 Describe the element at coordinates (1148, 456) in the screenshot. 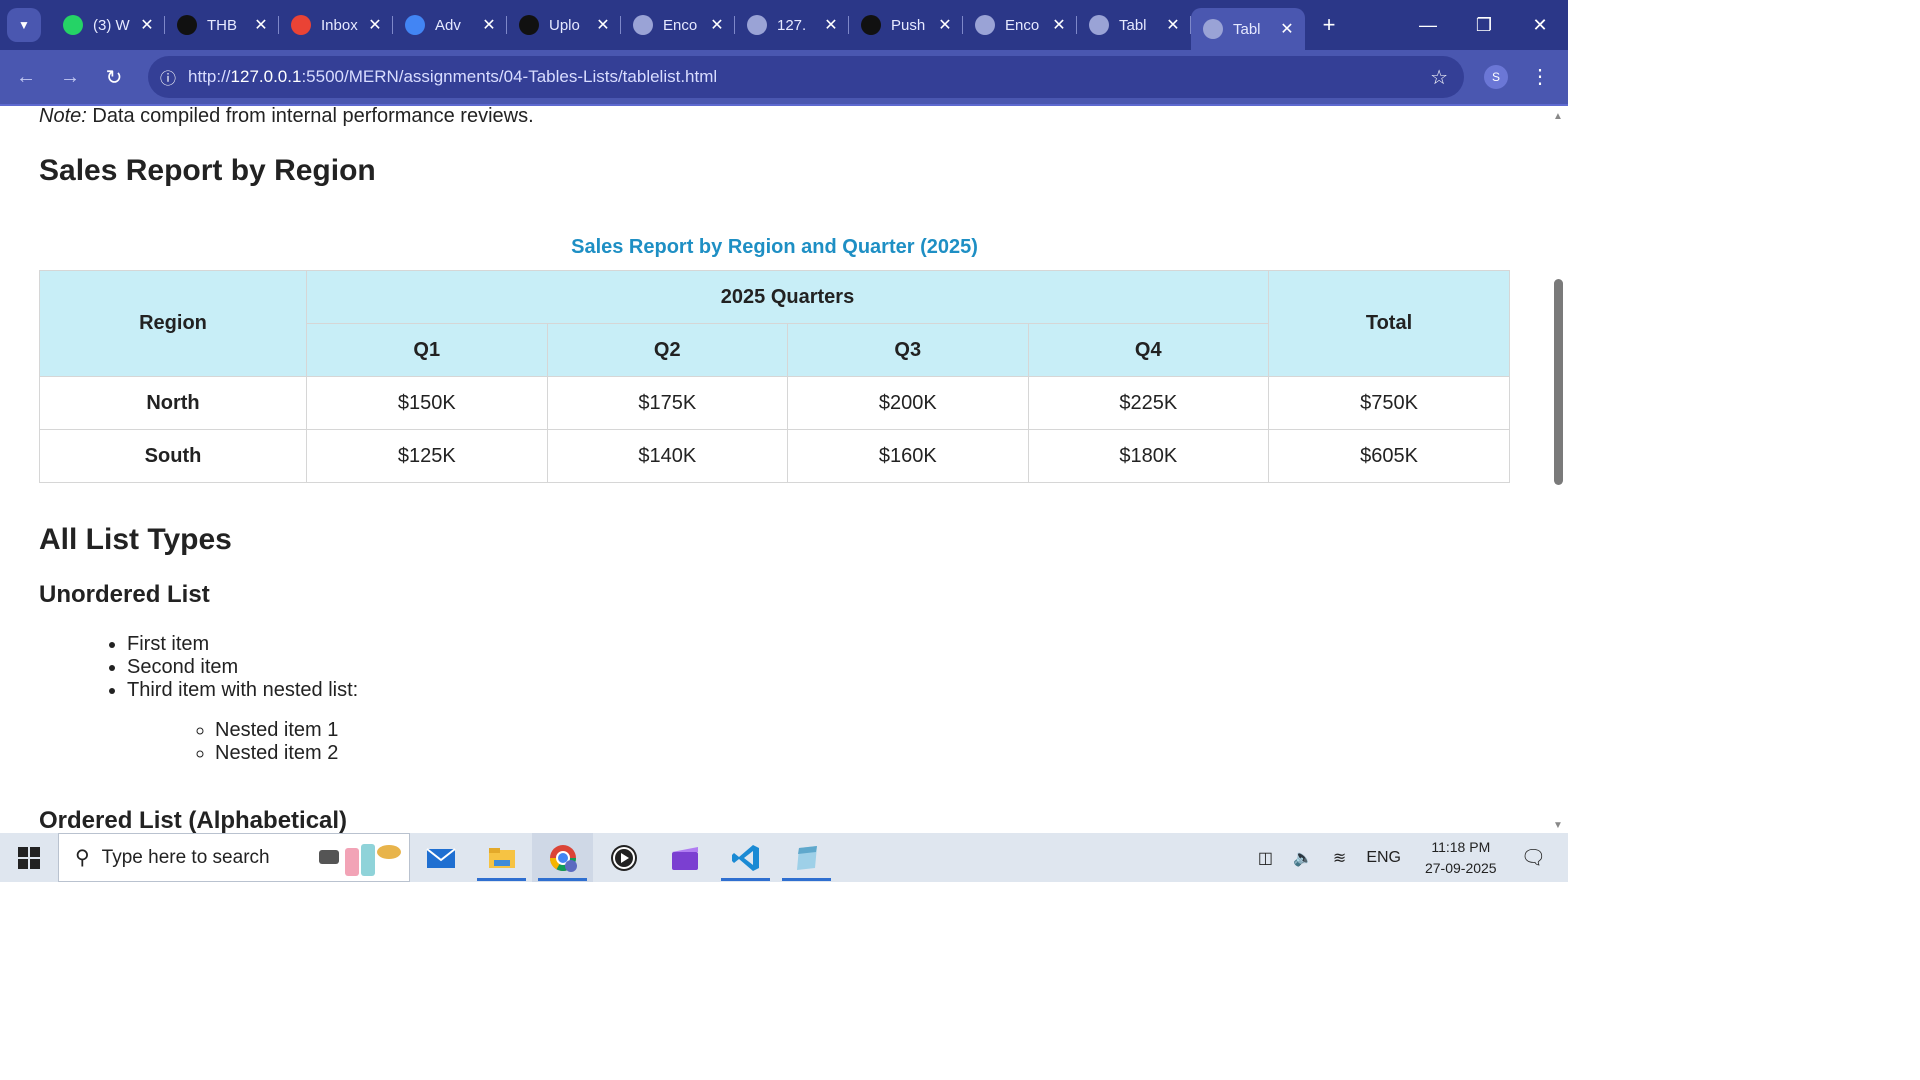

I see `table-cell: $180K` at that location.